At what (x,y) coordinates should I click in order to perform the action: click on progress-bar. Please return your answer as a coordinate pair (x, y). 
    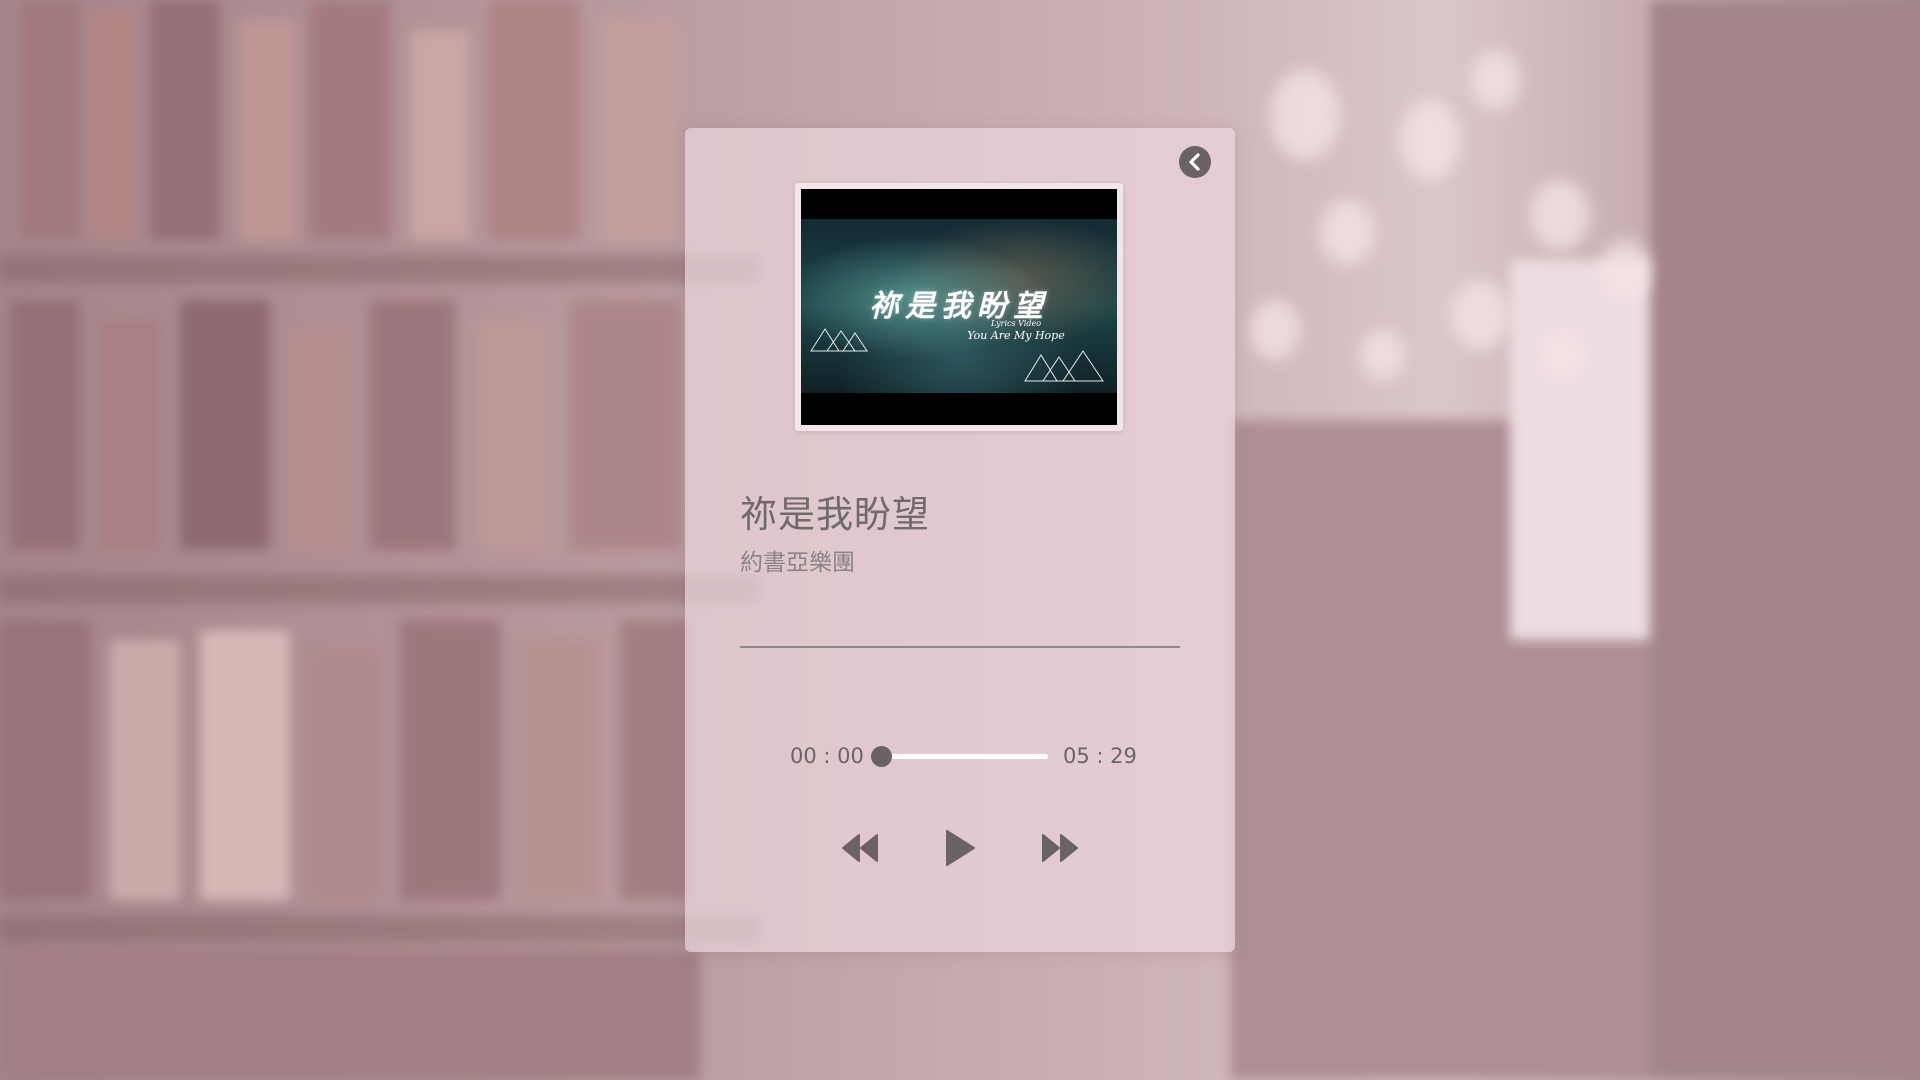
    Looking at the image, I should click on (959, 756).